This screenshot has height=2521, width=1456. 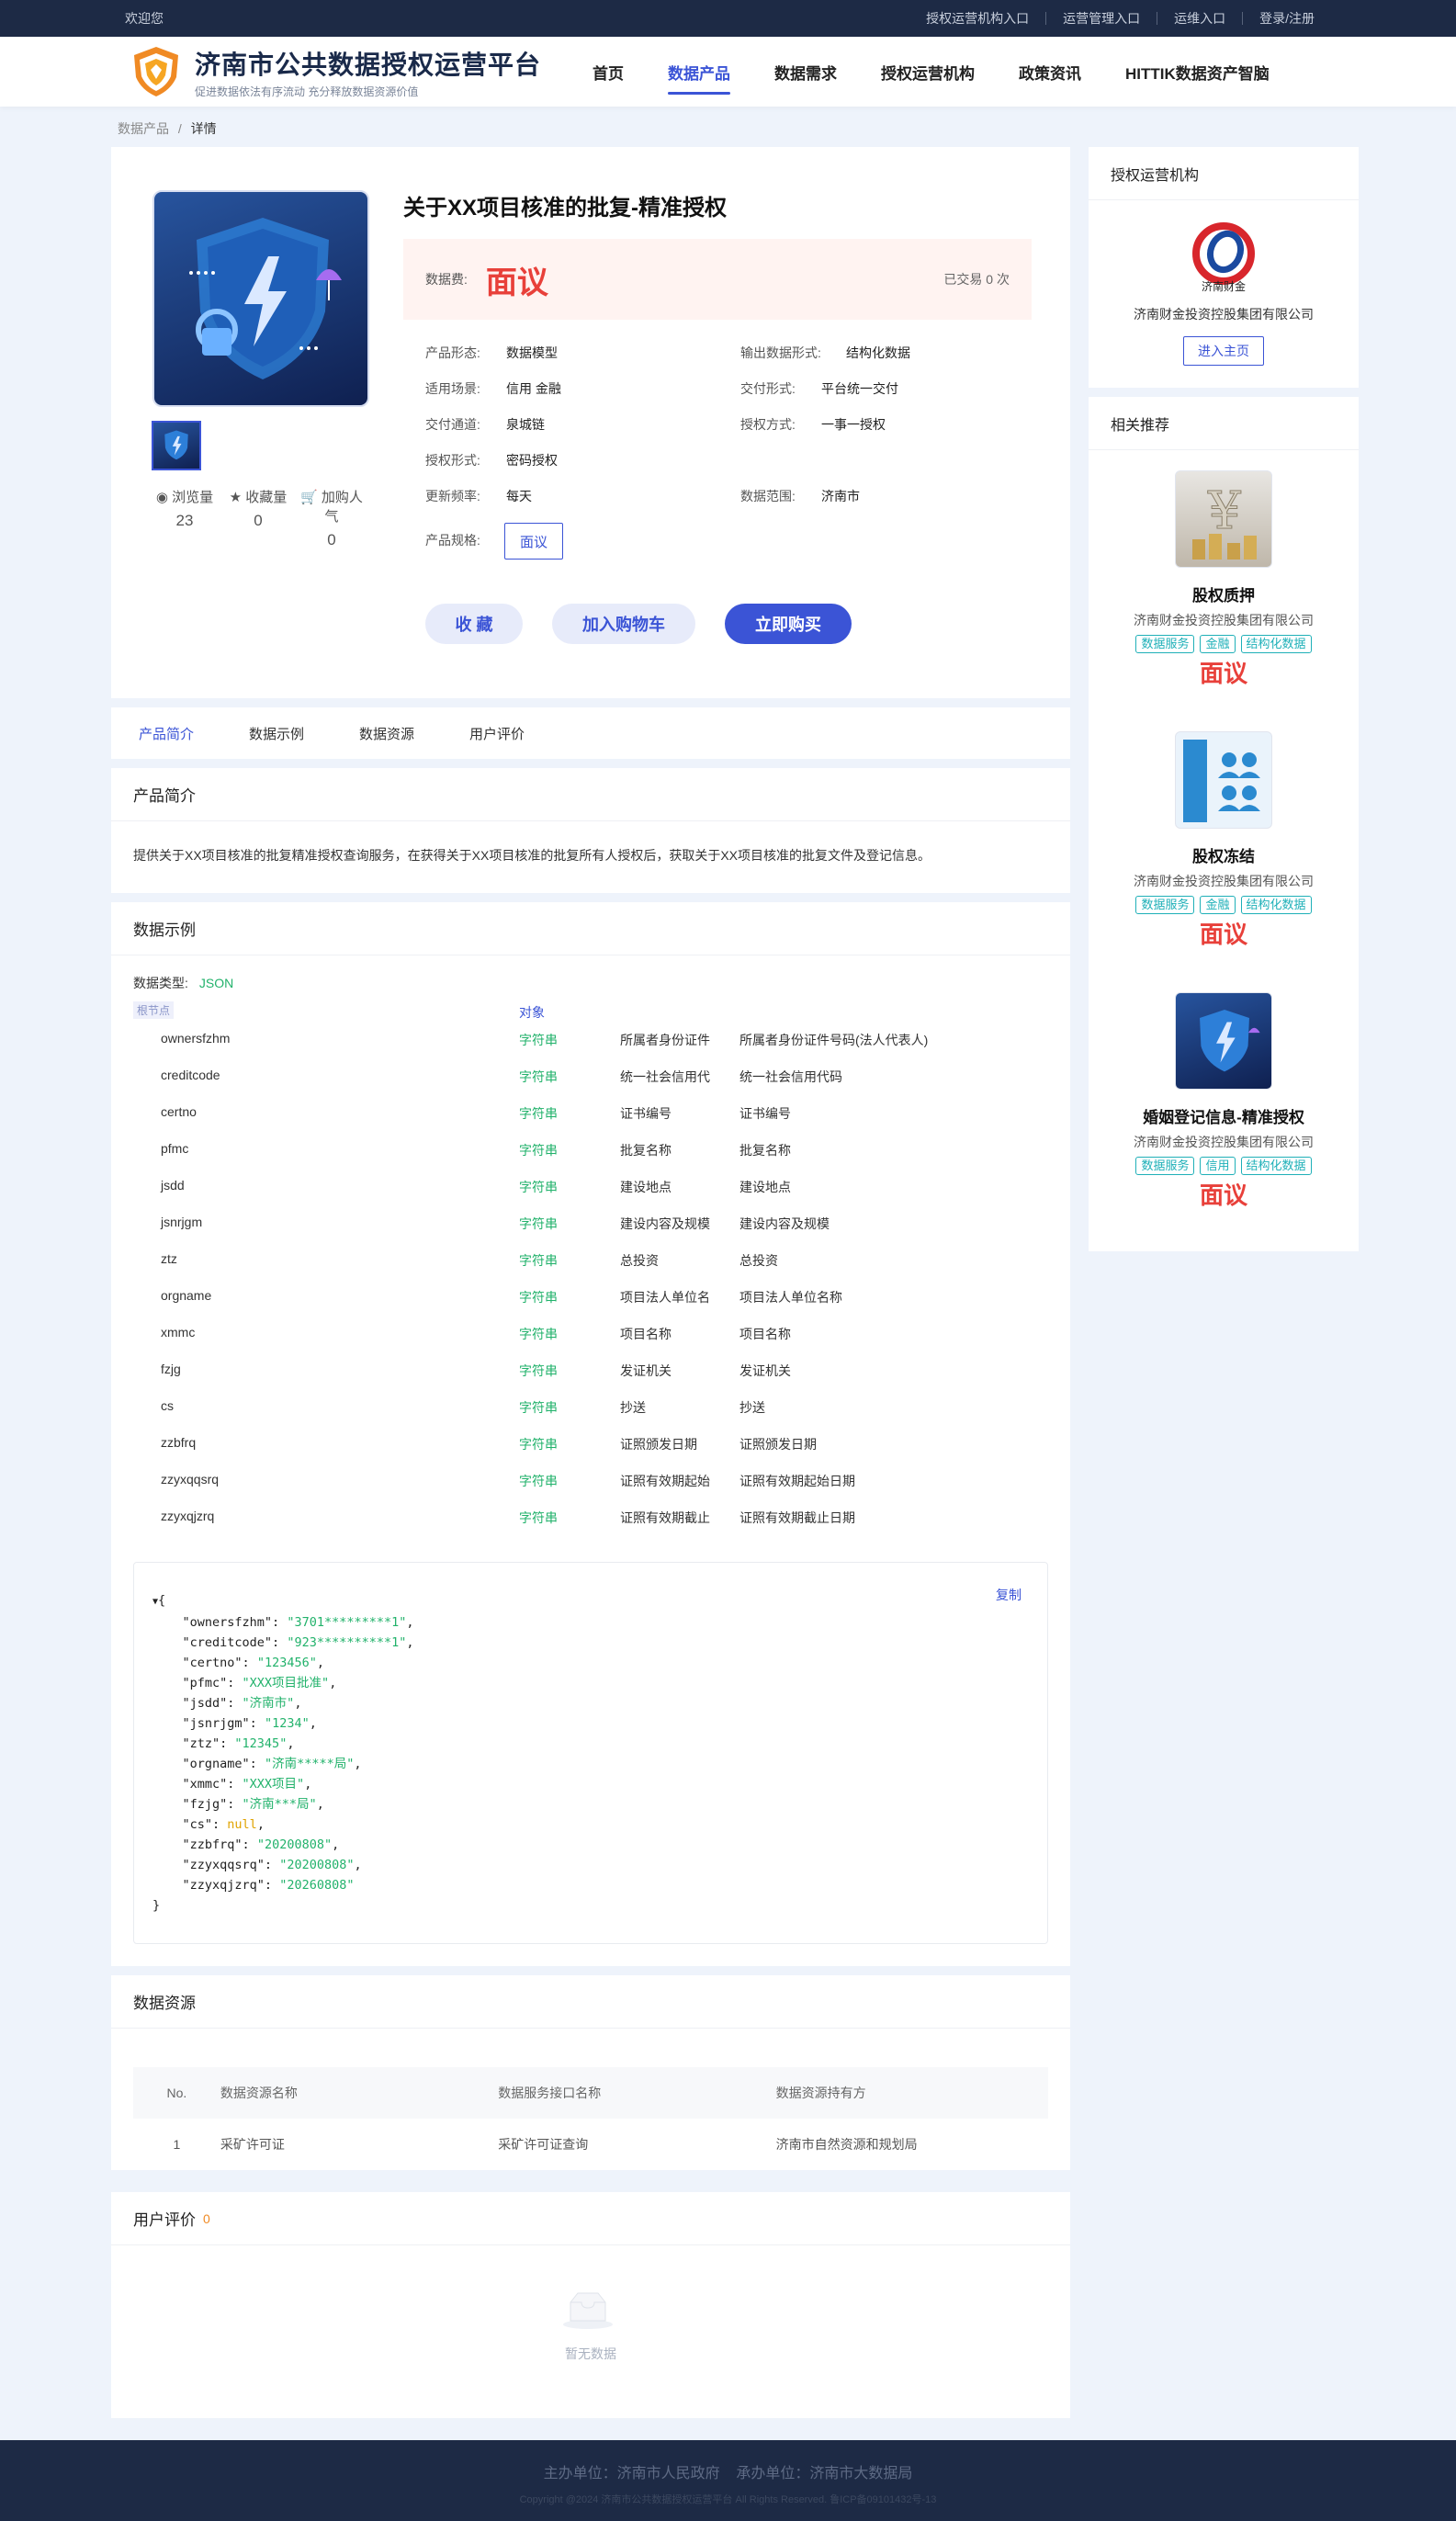 What do you see at coordinates (1197, 72) in the screenshot?
I see `nav-hittik: HITTIK数据资产智脑` at bounding box center [1197, 72].